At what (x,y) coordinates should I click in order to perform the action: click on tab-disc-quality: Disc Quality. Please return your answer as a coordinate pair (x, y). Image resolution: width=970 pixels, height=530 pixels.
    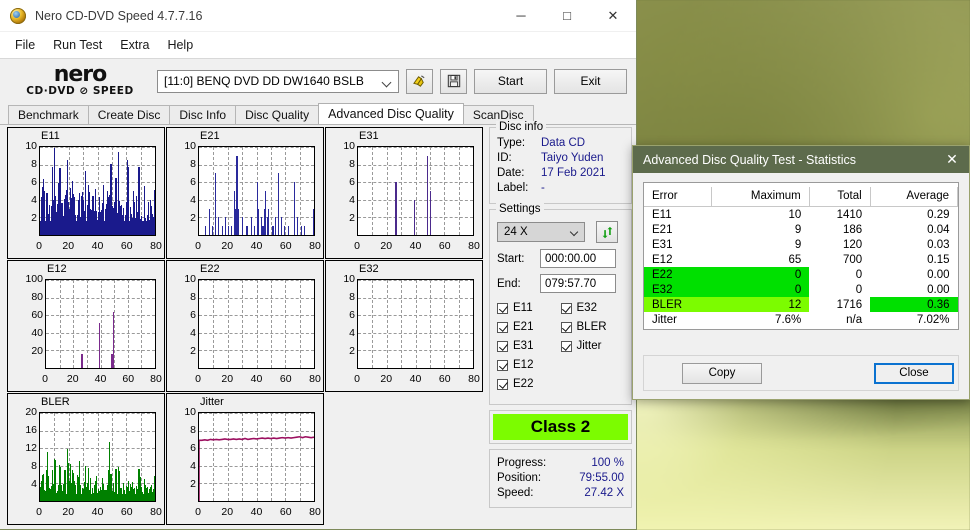
    Looking at the image, I should click on (277, 114).